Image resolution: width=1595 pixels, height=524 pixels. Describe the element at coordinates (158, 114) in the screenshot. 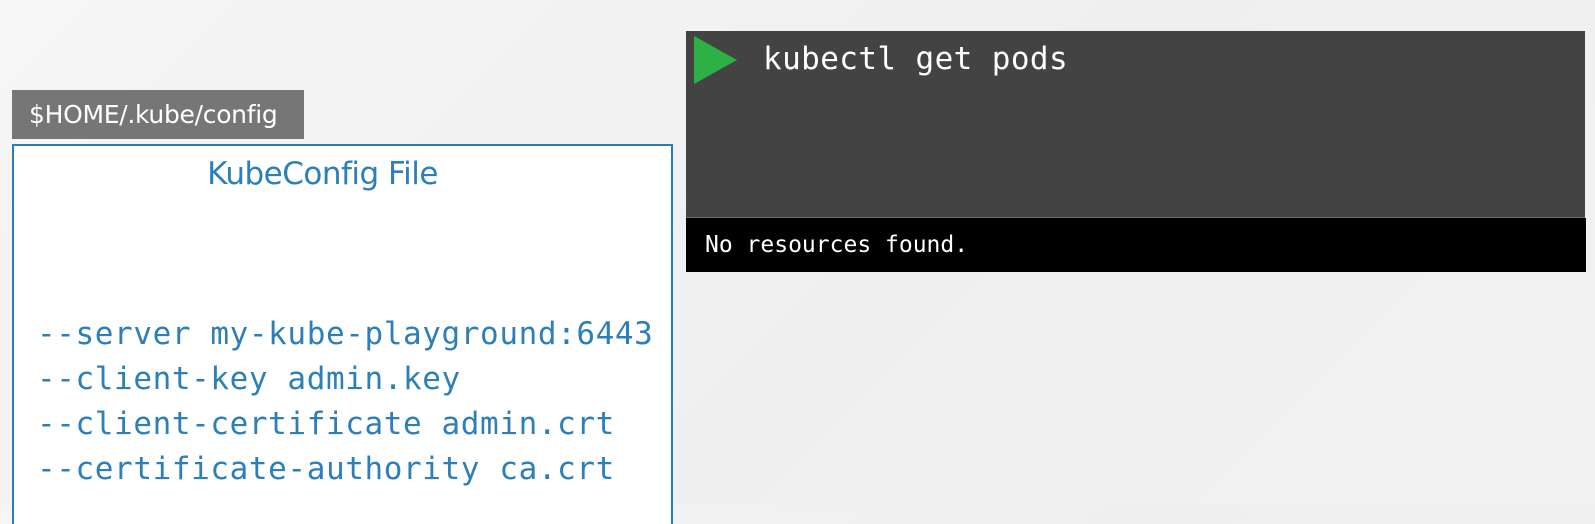

I see `kubeconfig-path-label: $HOME/.kube/config` at that location.